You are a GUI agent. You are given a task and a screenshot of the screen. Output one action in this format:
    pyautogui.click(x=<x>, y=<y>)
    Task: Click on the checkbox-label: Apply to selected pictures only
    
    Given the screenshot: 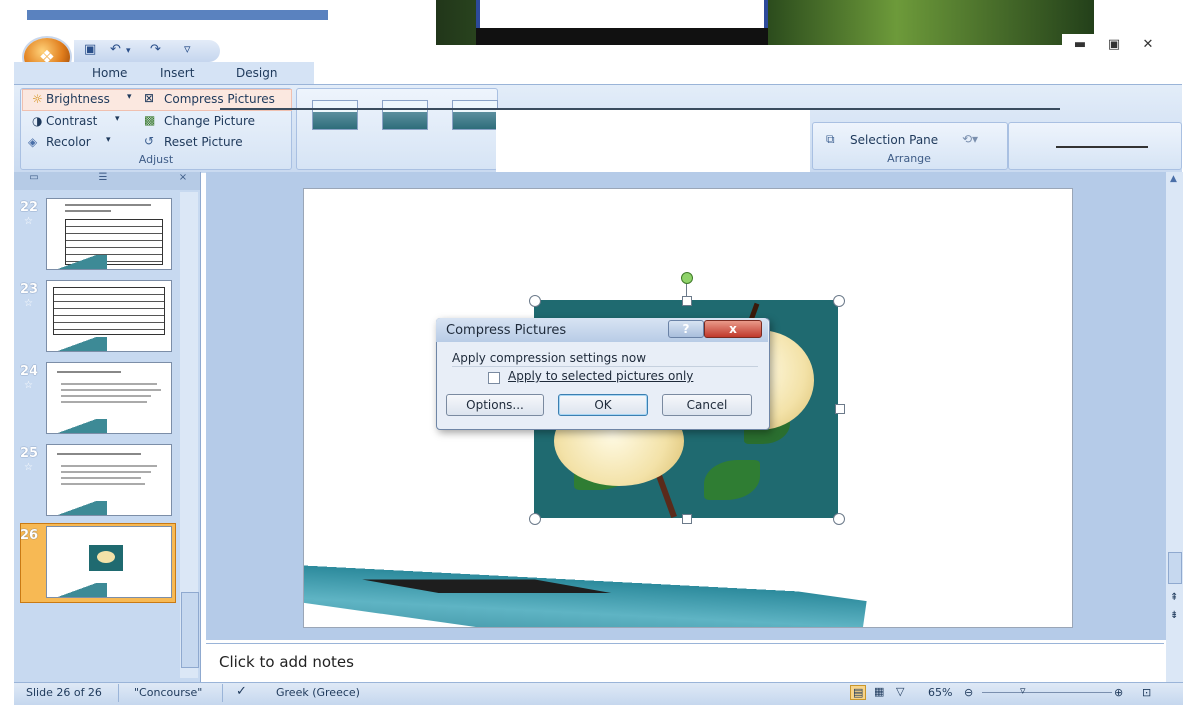 What is the action you would take?
    pyautogui.click(x=600, y=376)
    